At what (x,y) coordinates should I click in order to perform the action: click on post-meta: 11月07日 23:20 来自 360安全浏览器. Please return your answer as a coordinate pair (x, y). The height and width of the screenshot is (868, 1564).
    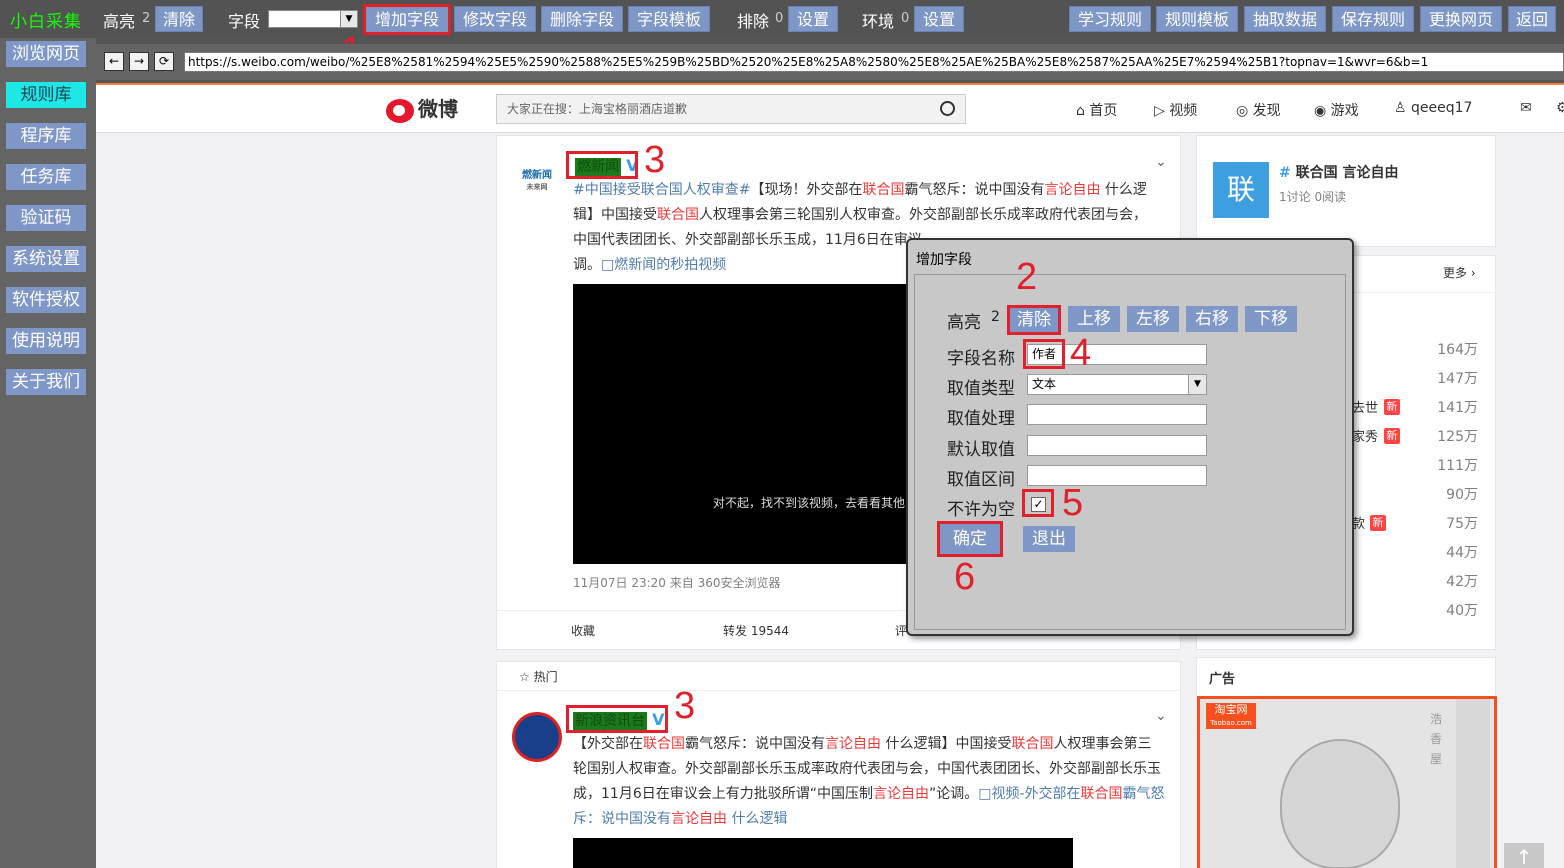
    Looking at the image, I should click on (677, 583).